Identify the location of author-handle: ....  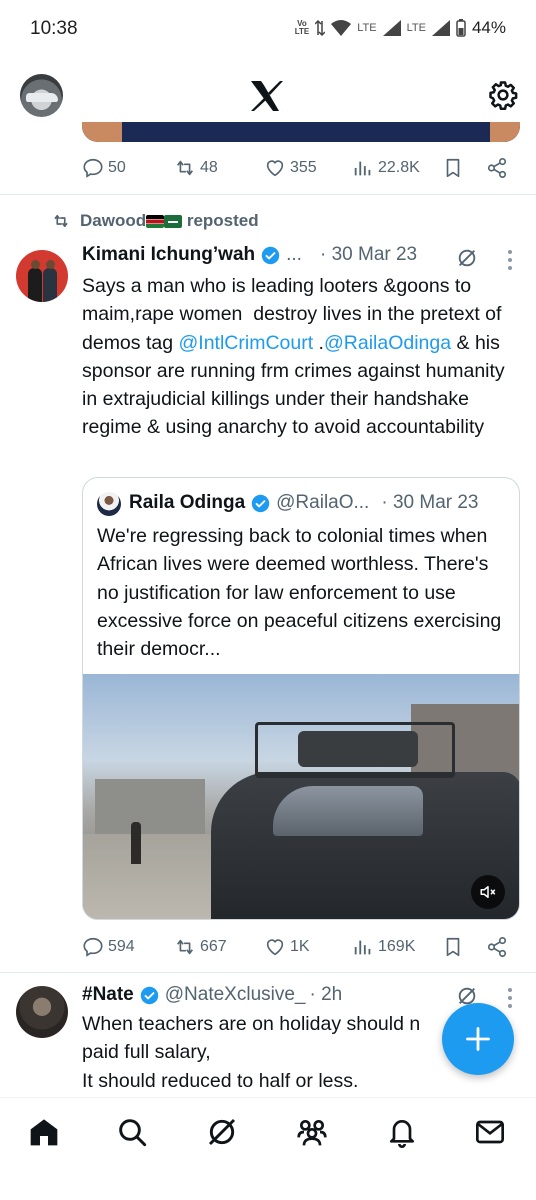
(294, 255).